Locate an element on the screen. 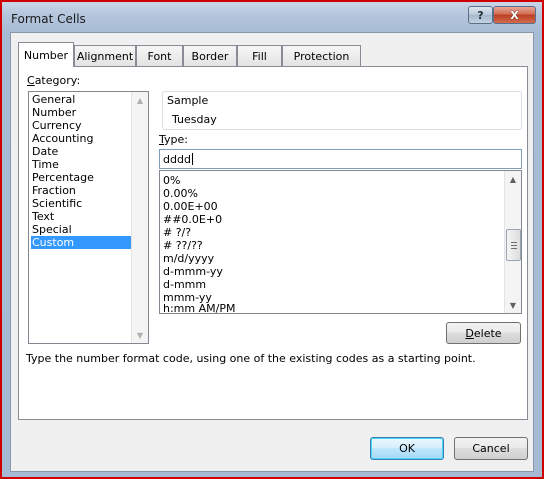  format-item: 0.00% is located at coordinates (180, 193).